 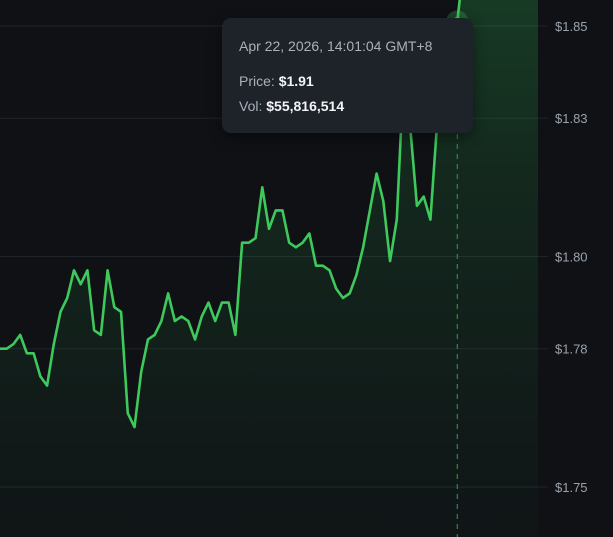 I want to click on tooltip-price-label: Price:, so click(x=259, y=81).